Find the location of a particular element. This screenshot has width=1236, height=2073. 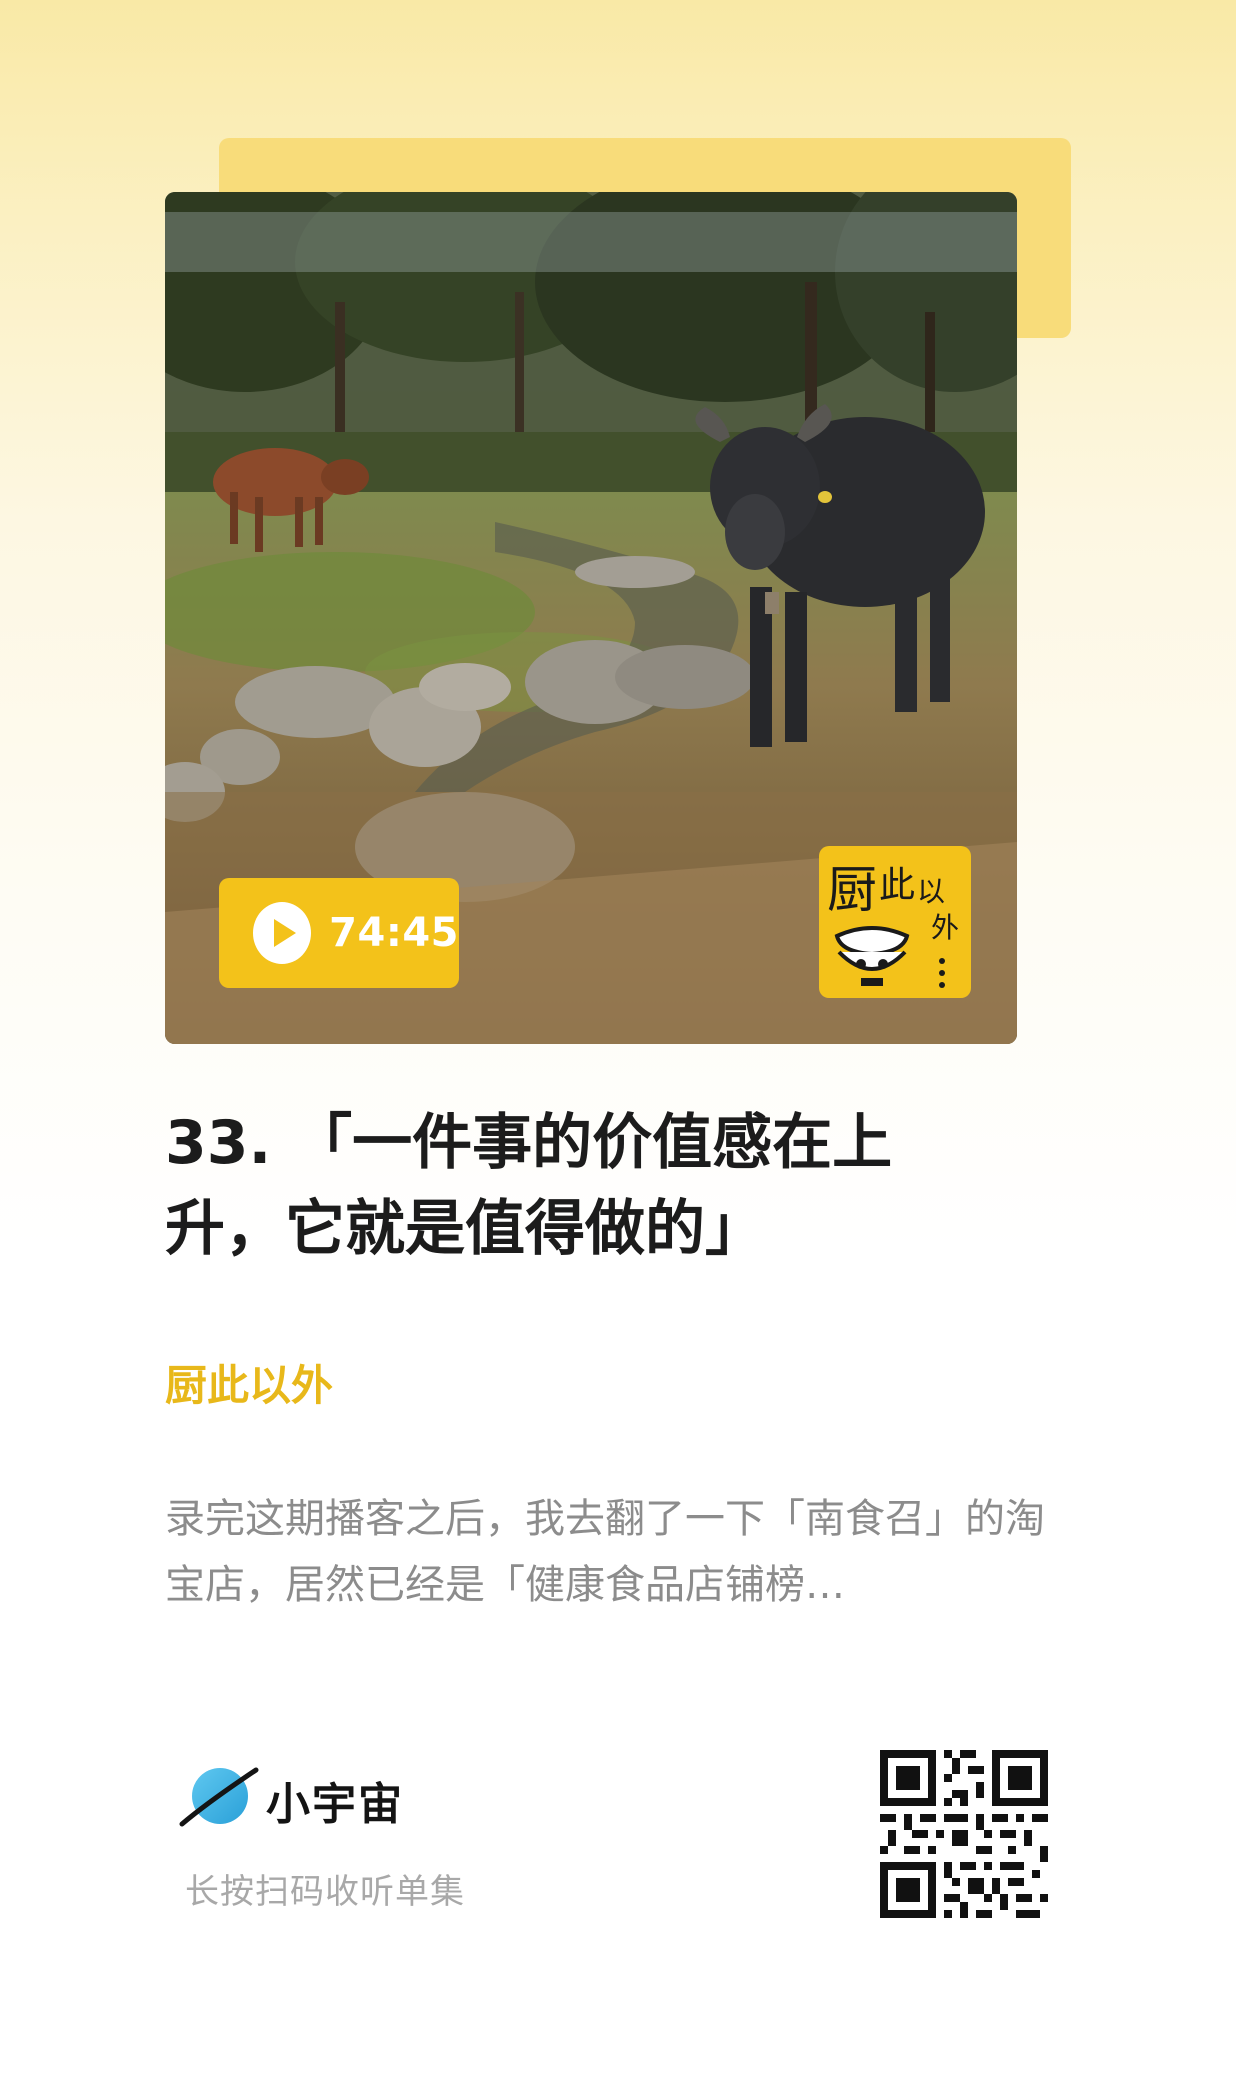

planet-icon is located at coordinates (219, 1797).